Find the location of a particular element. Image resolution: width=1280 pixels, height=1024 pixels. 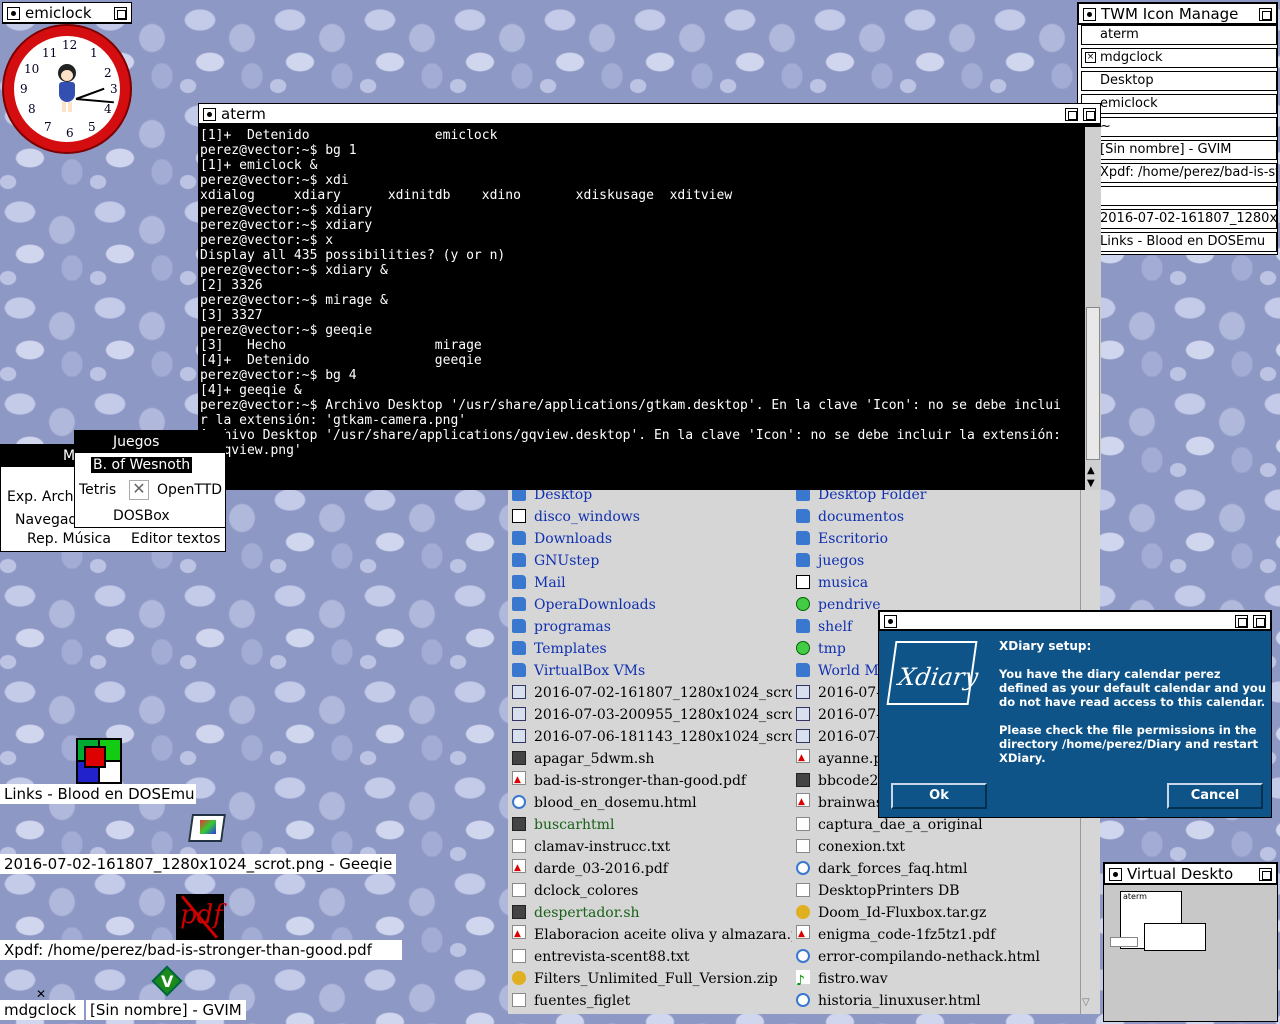

icon-manager-item: Links - Blood en DOSEmu is located at coordinates (1179, 242).